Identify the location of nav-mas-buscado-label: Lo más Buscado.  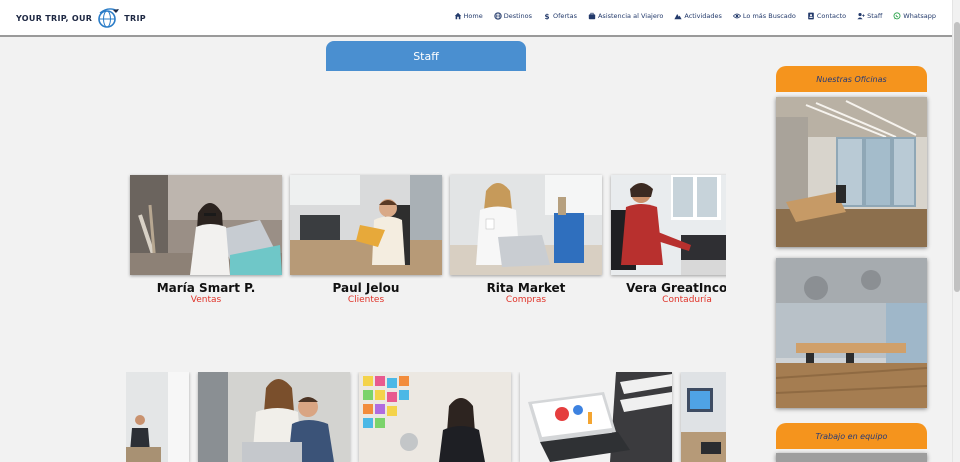
(769, 16).